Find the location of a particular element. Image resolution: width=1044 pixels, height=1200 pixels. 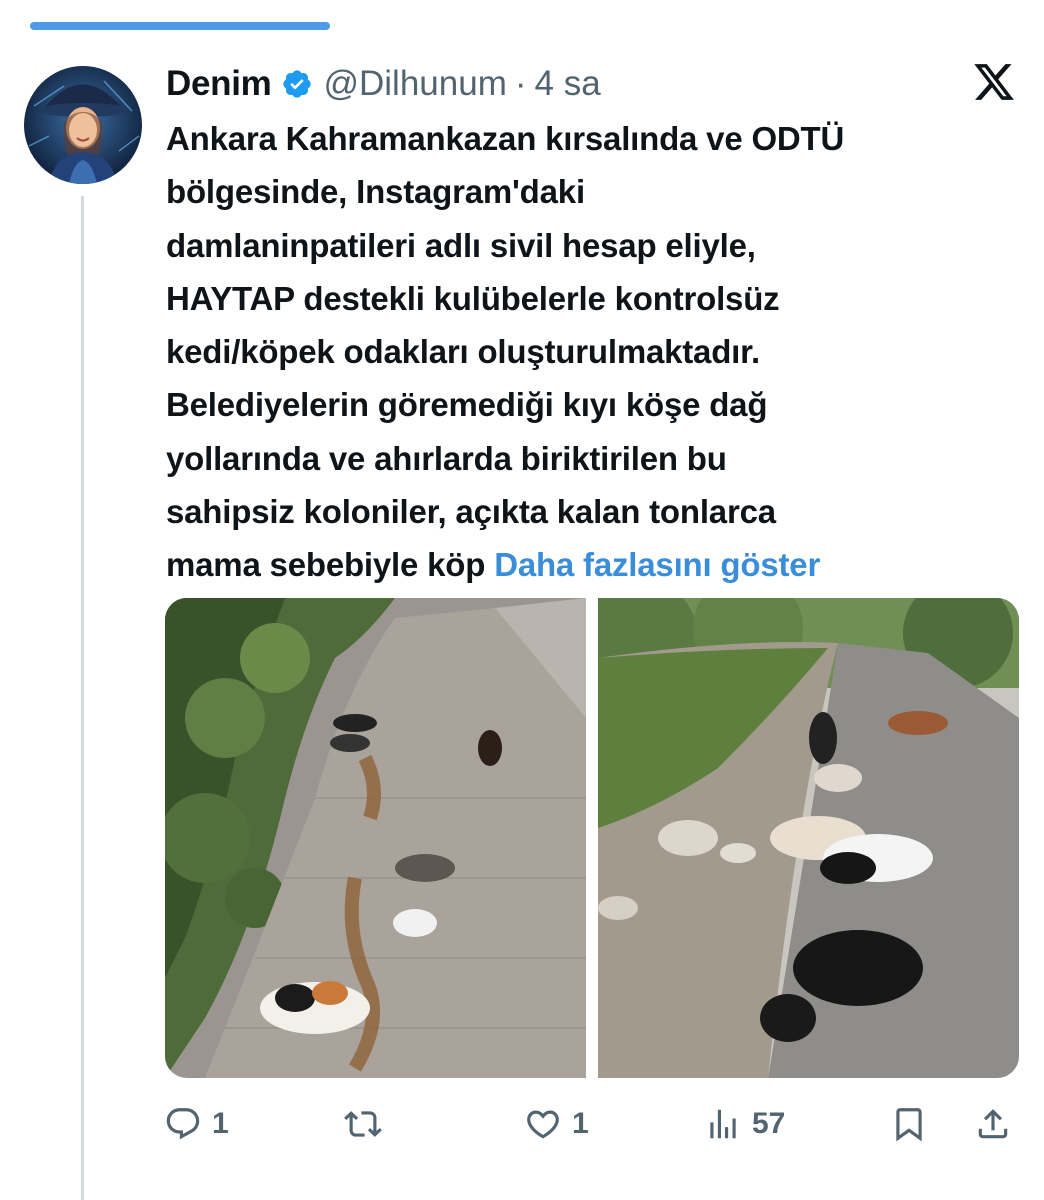

views-count: 57 is located at coordinates (769, 1123).